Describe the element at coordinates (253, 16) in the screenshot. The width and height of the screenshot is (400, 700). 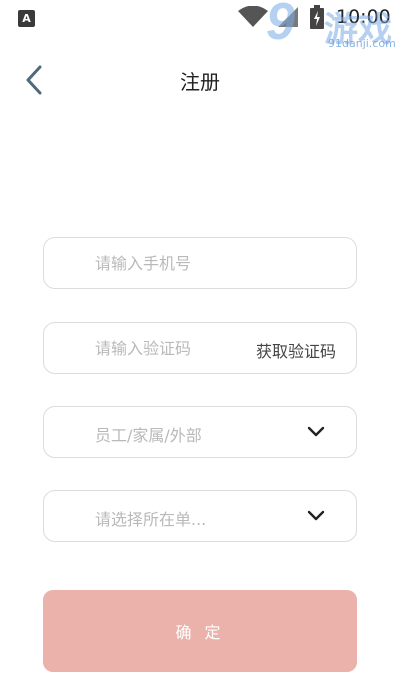
I see `wifi-icon` at that location.